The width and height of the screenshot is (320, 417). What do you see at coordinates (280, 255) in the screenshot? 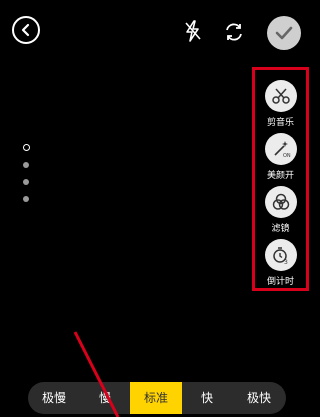
I see `timer-icon: 3` at bounding box center [280, 255].